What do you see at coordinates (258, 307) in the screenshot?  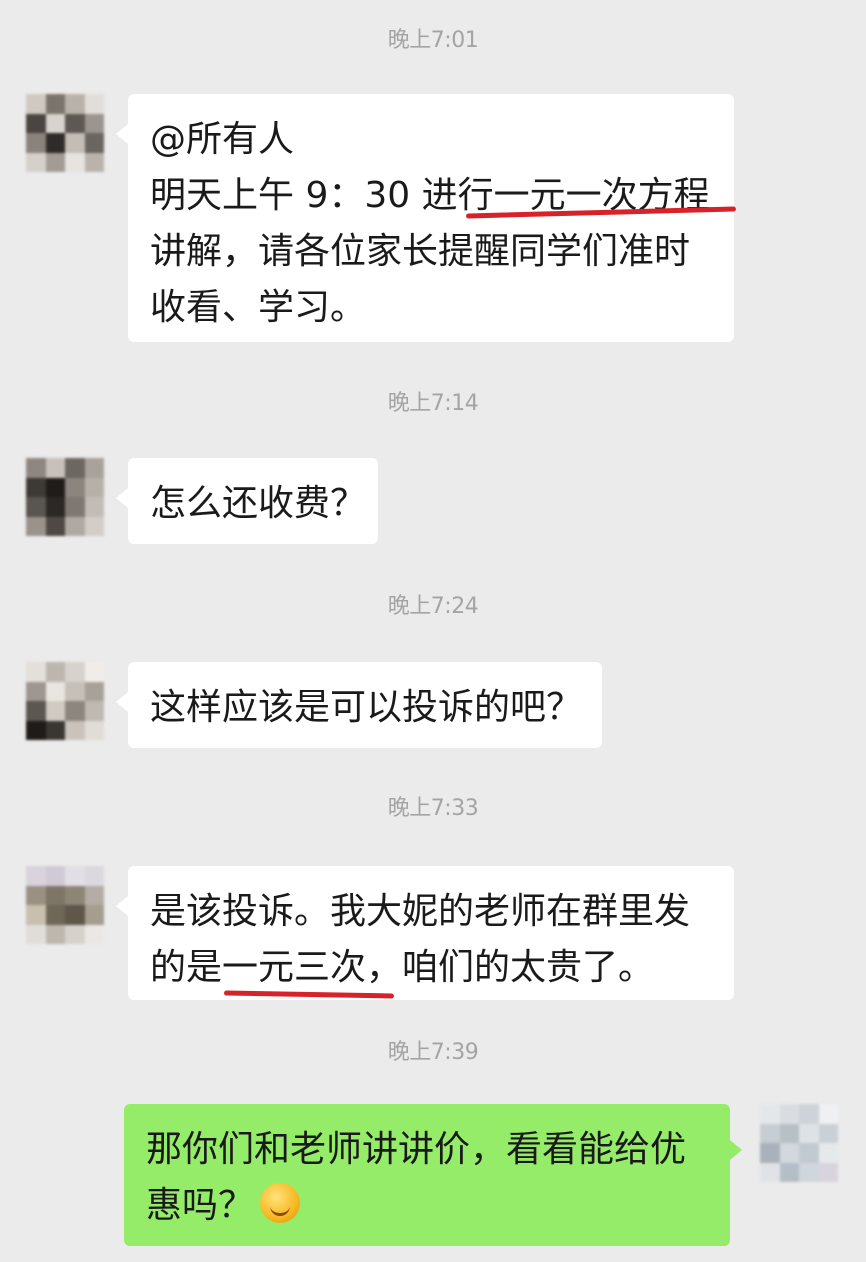 I see `message-text: 收看、学习。` at bounding box center [258, 307].